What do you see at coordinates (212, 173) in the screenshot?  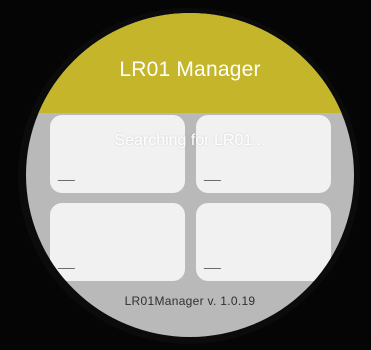 I see `tile-value-2: __` at bounding box center [212, 173].